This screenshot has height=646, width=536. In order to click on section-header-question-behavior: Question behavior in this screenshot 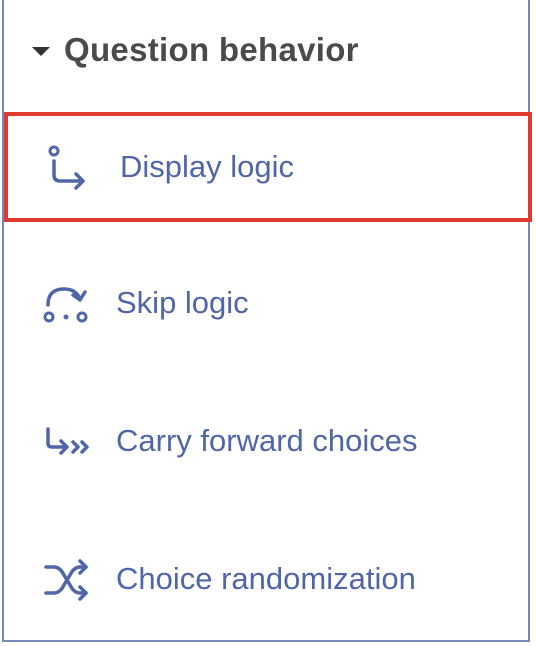, I will do `click(195, 50)`.